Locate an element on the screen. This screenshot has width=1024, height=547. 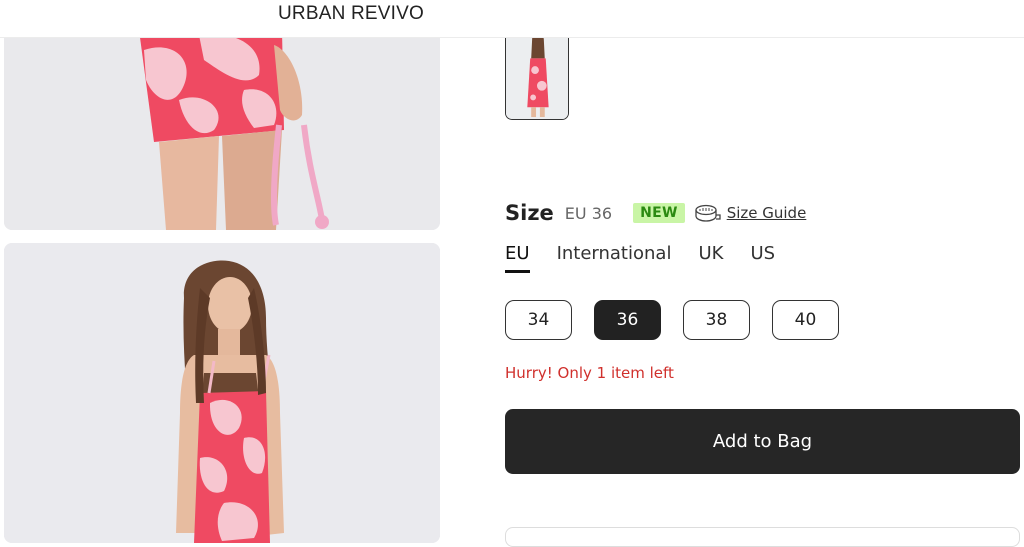
size-option-40: 40 is located at coordinates (805, 320).